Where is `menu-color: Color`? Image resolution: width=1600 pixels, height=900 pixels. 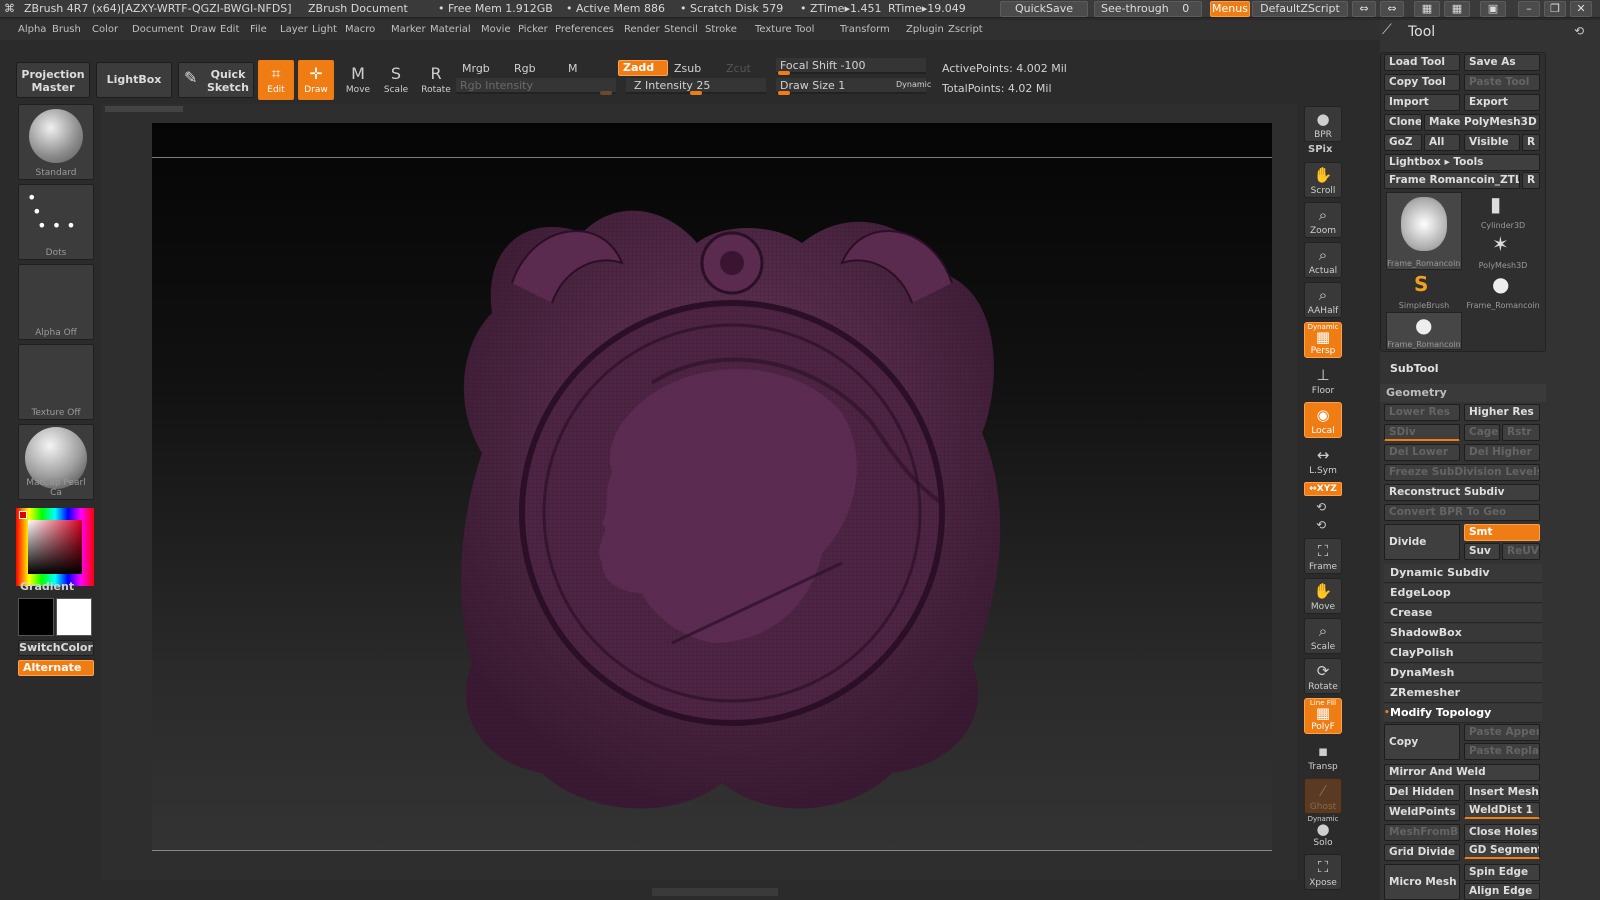 menu-color: Color is located at coordinates (105, 29).